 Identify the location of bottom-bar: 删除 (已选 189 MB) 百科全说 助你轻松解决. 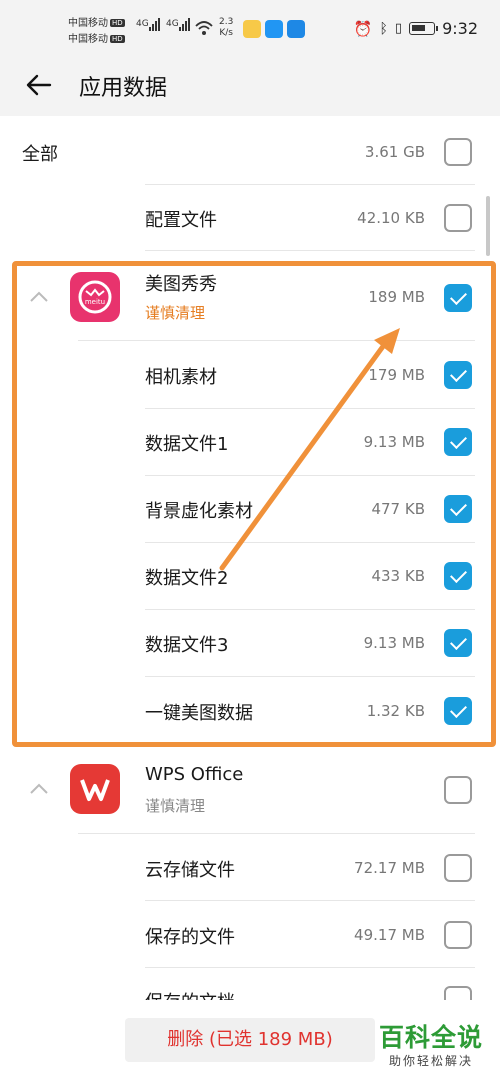
(250, 1042).